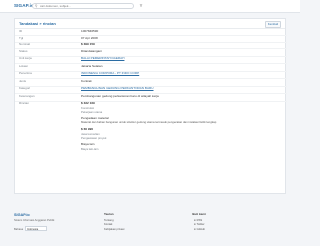 The image size is (320, 246). I want to click on language-label: Bahasa, so click(19, 229).